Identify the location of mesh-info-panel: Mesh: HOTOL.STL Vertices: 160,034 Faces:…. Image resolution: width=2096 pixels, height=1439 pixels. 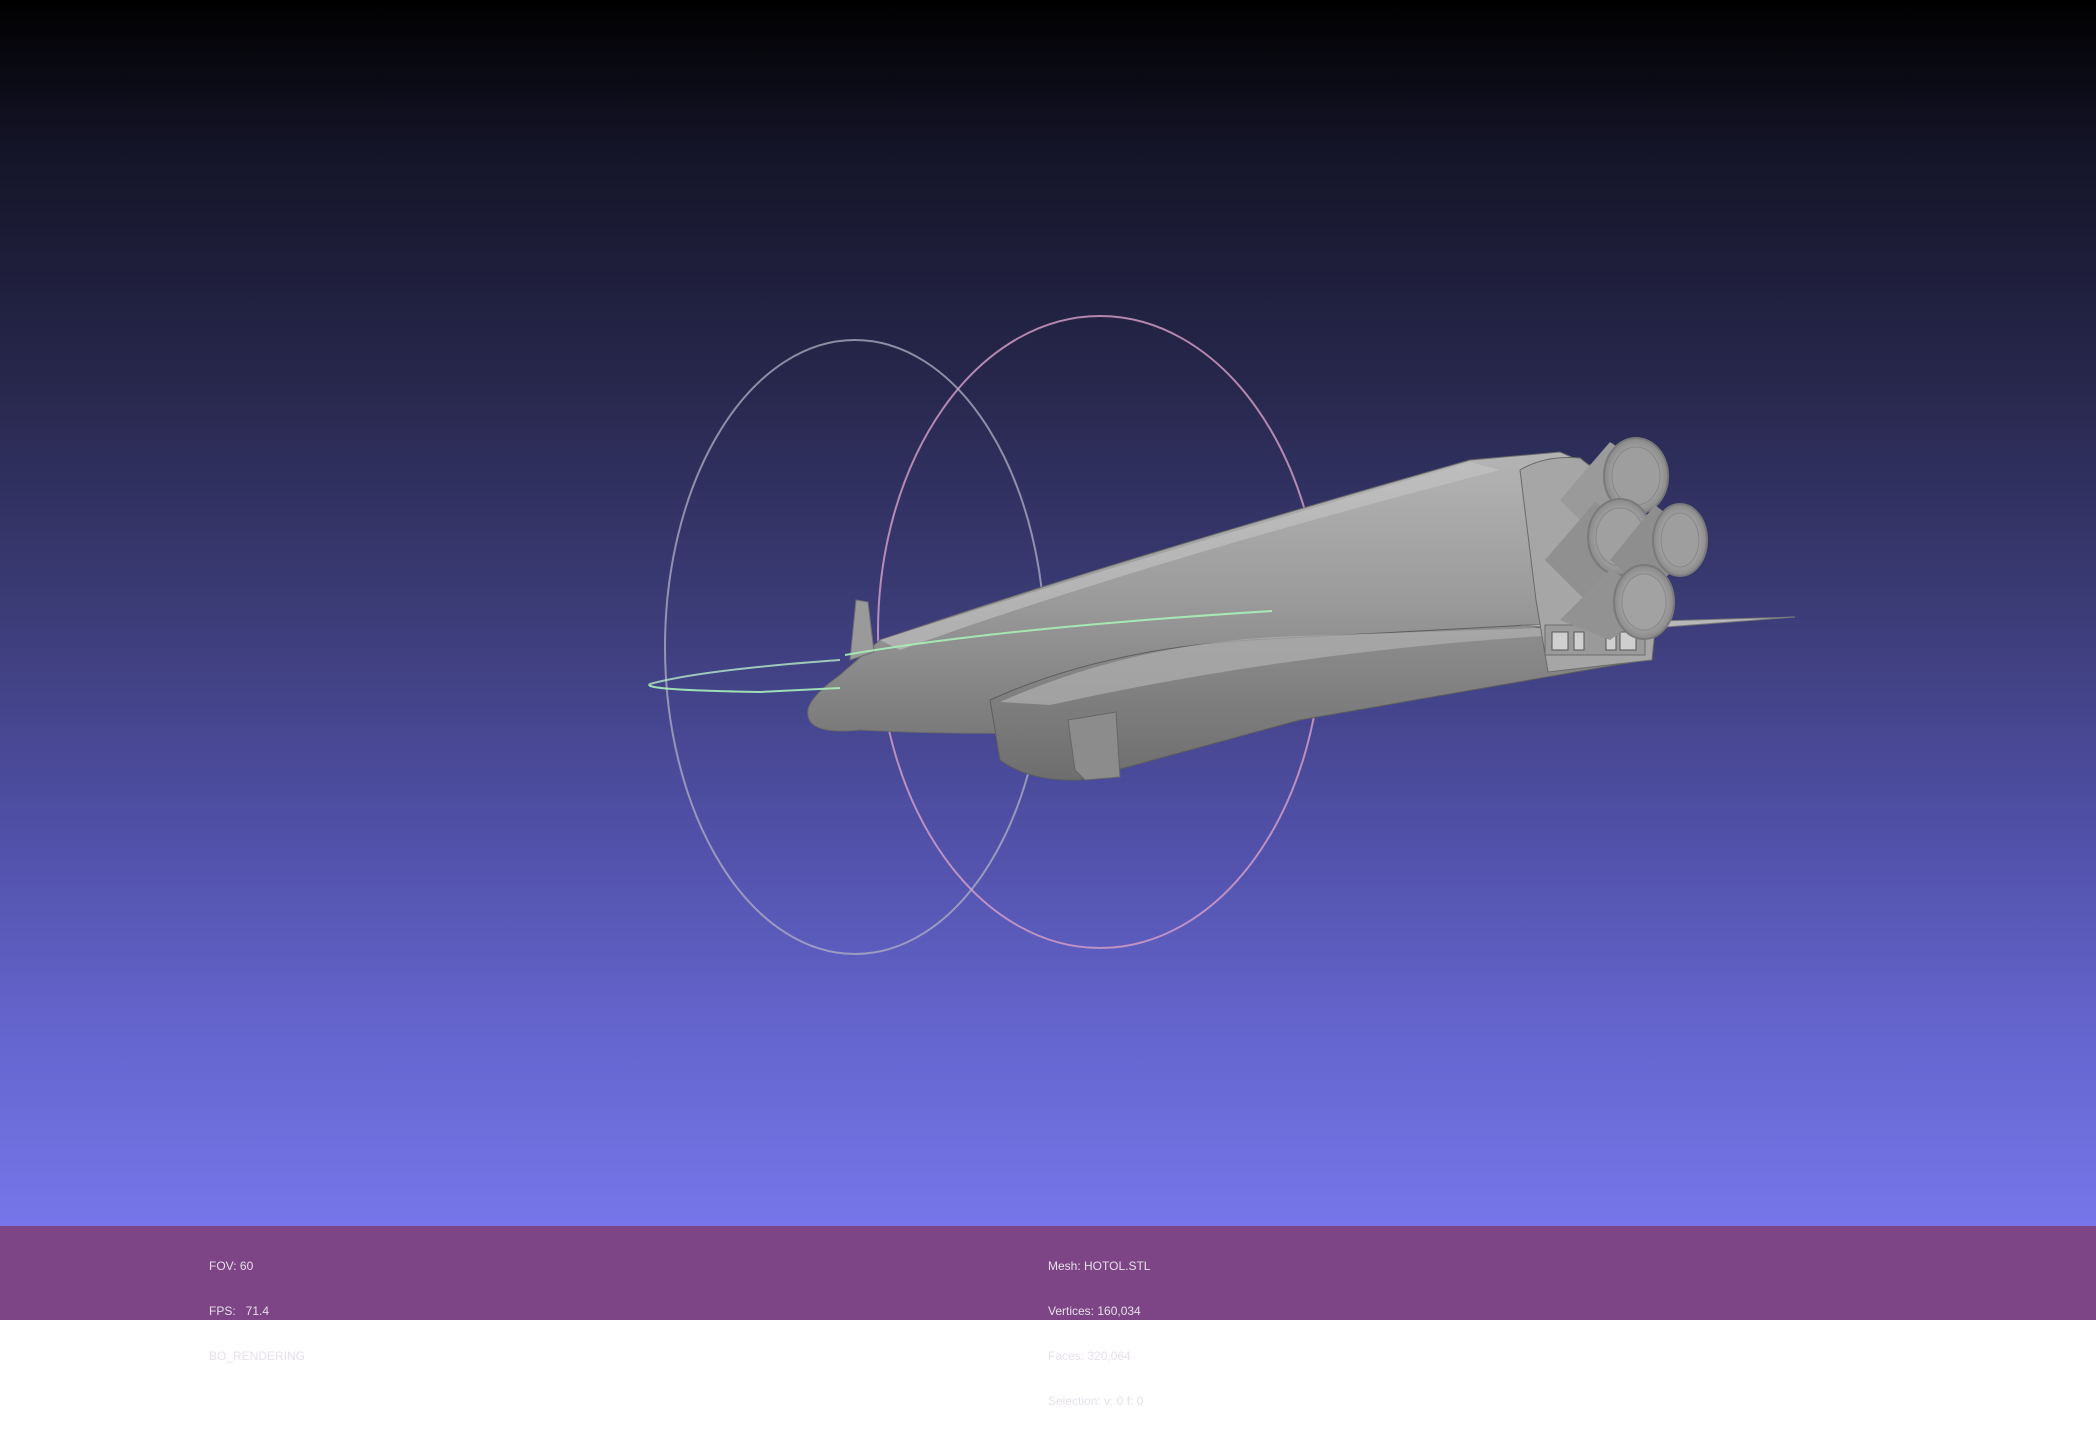
(1099, 1334).